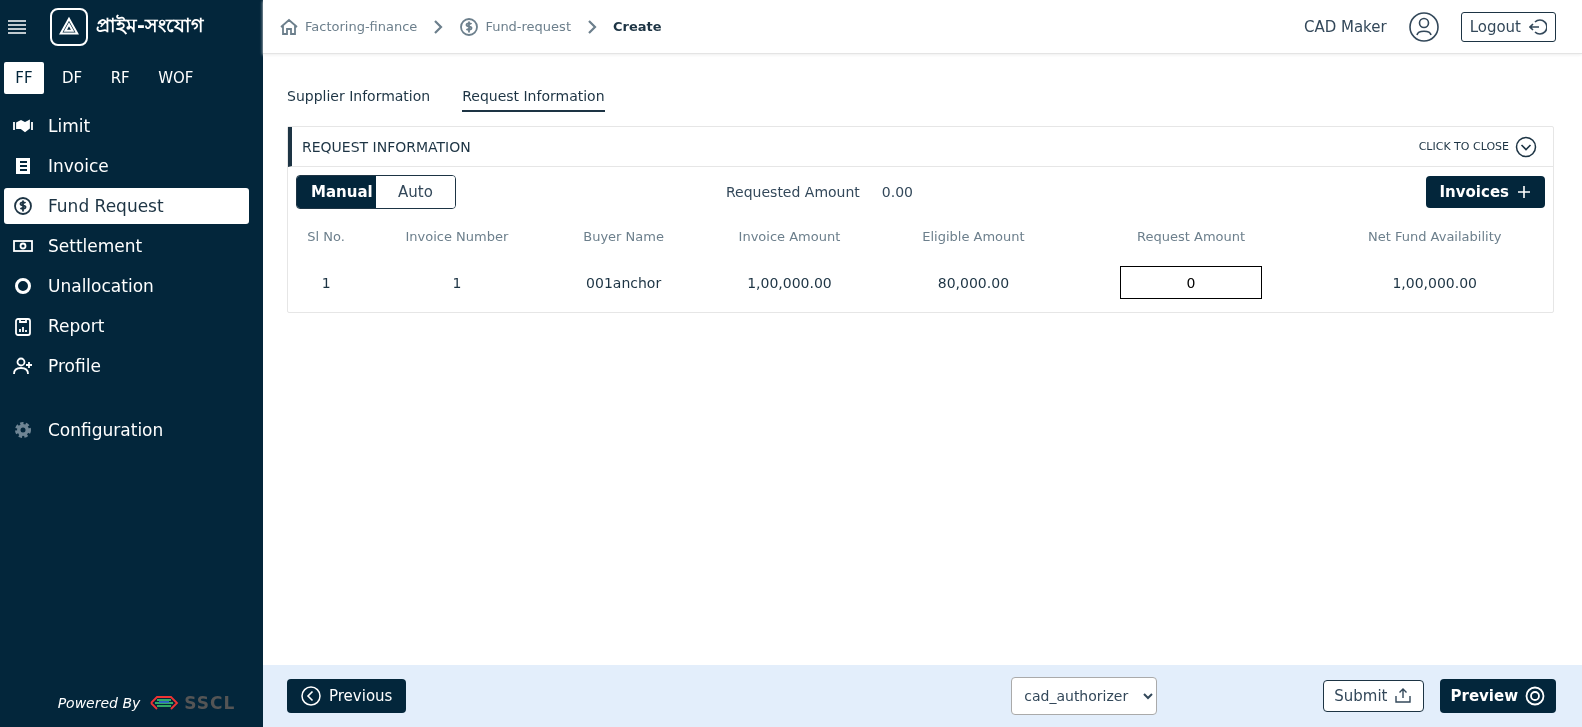 The width and height of the screenshot is (1582, 727). Describe the element at coordinates (528, 26) in the screenshot. I see `breadcrumb-link: Fund-request` at that location.